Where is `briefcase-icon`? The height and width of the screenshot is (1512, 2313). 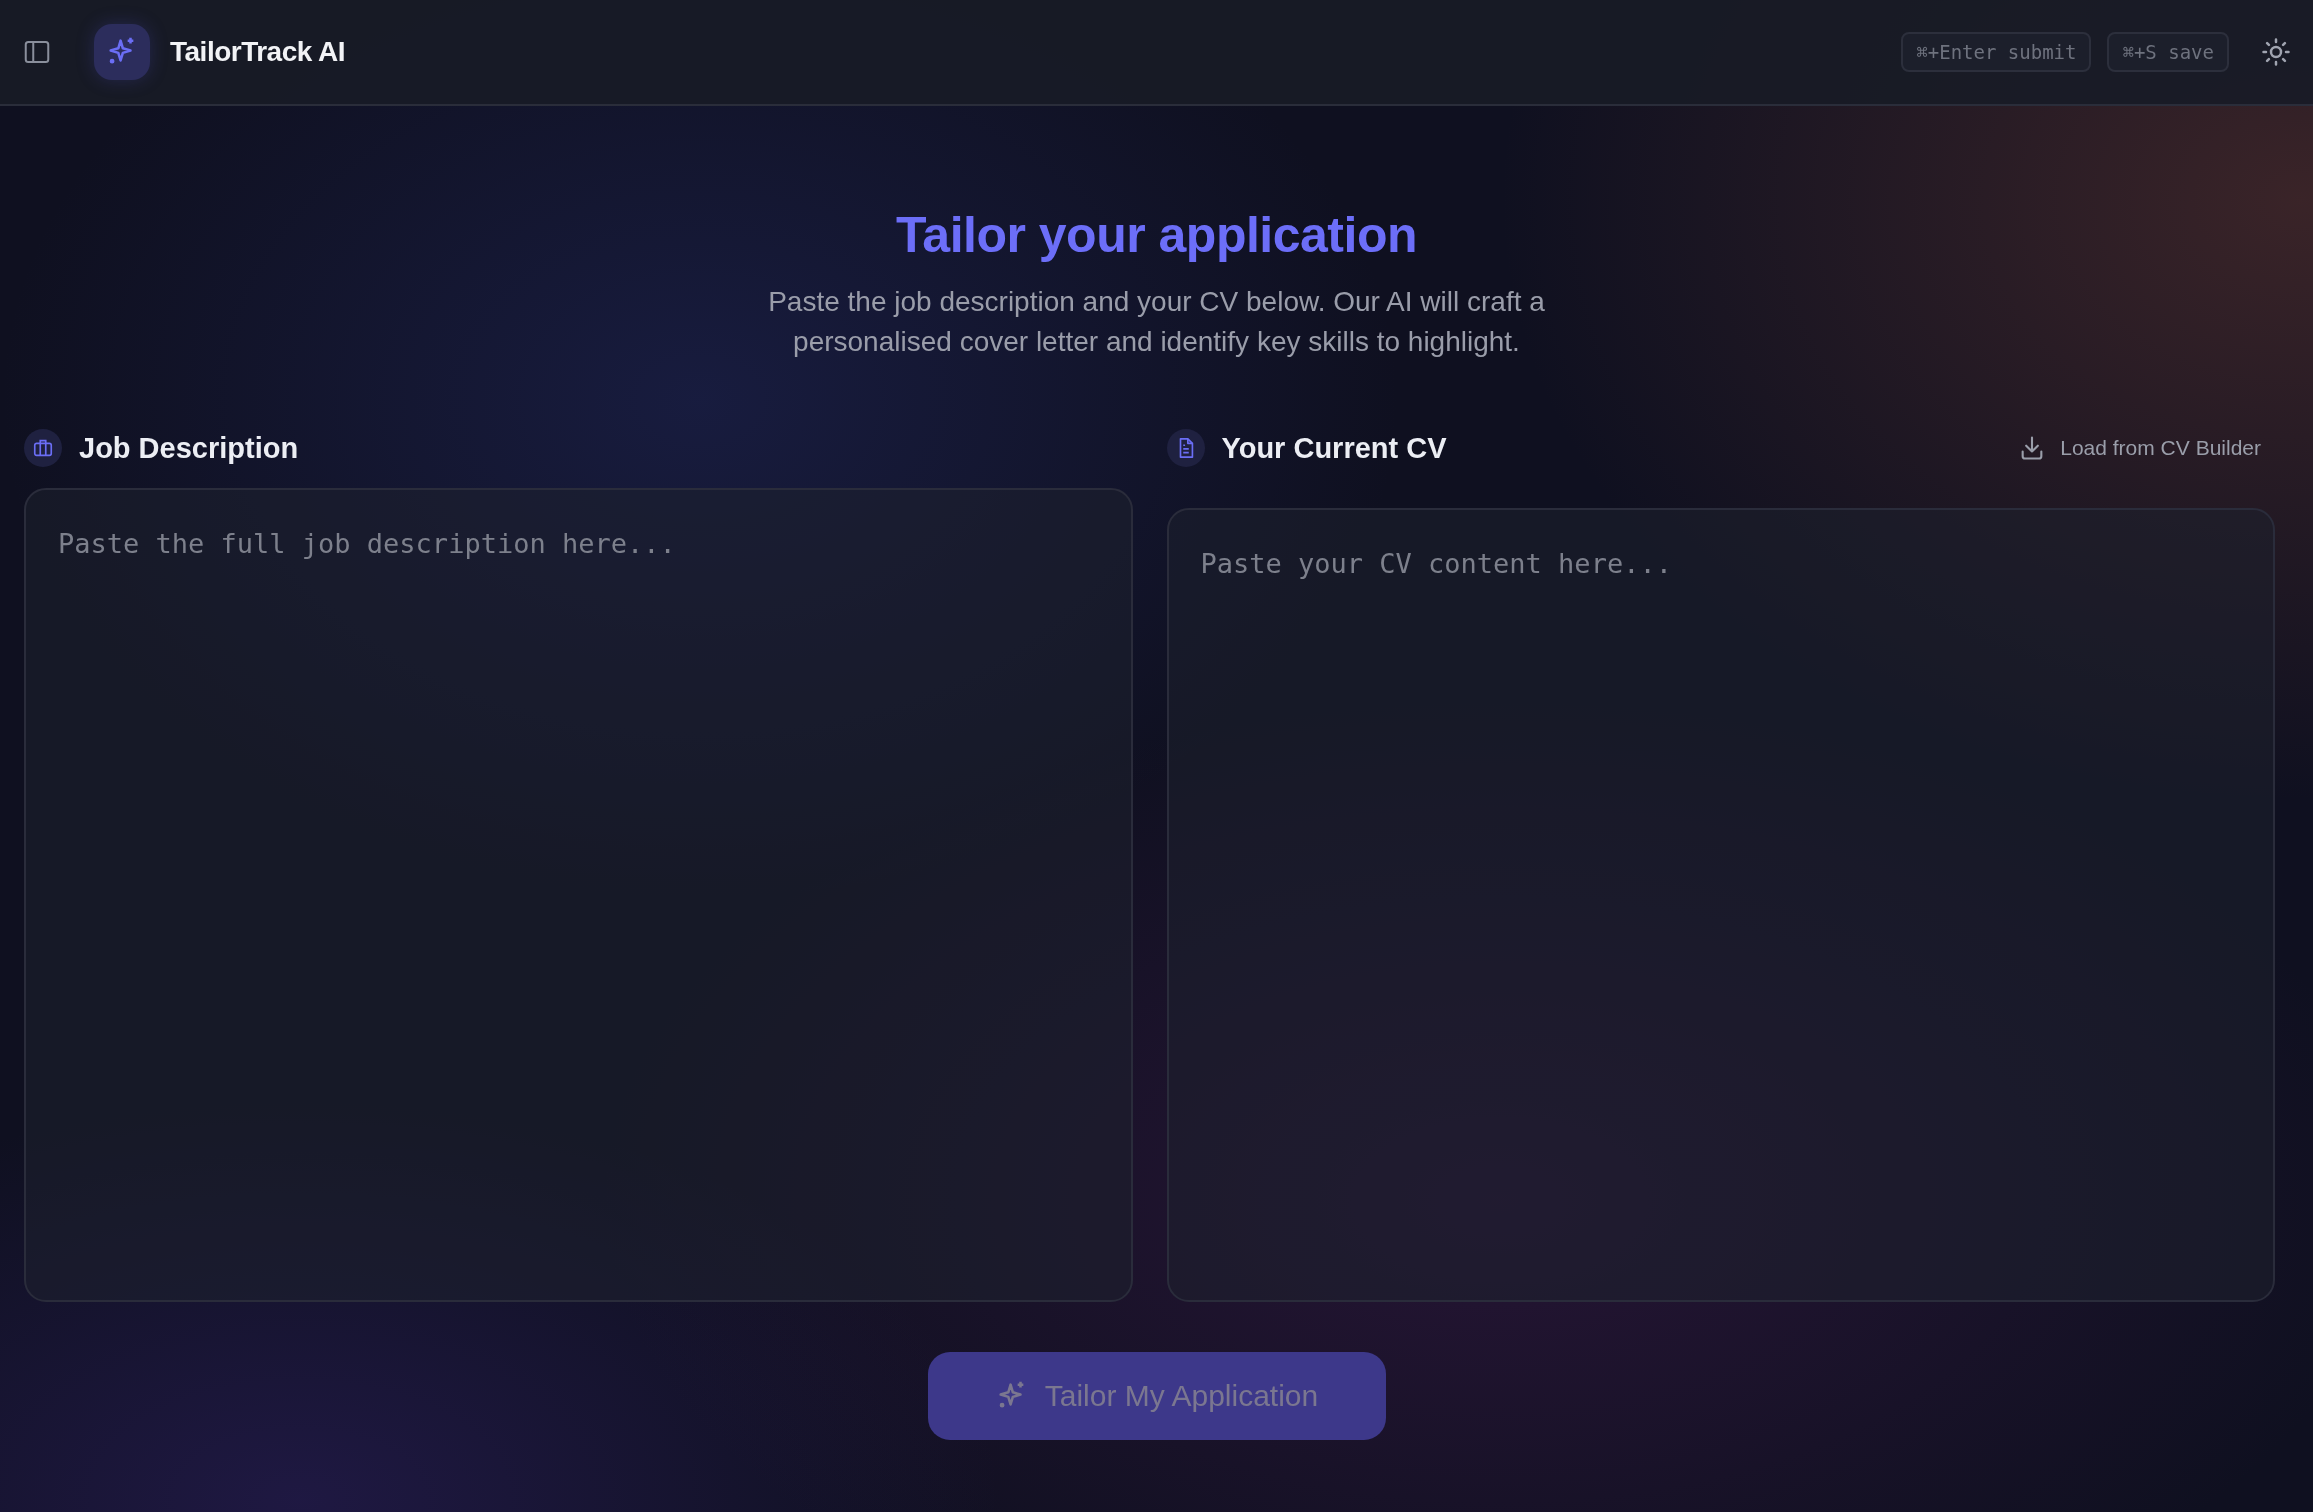
briefcase-icon is located at coordinates (43, 448).